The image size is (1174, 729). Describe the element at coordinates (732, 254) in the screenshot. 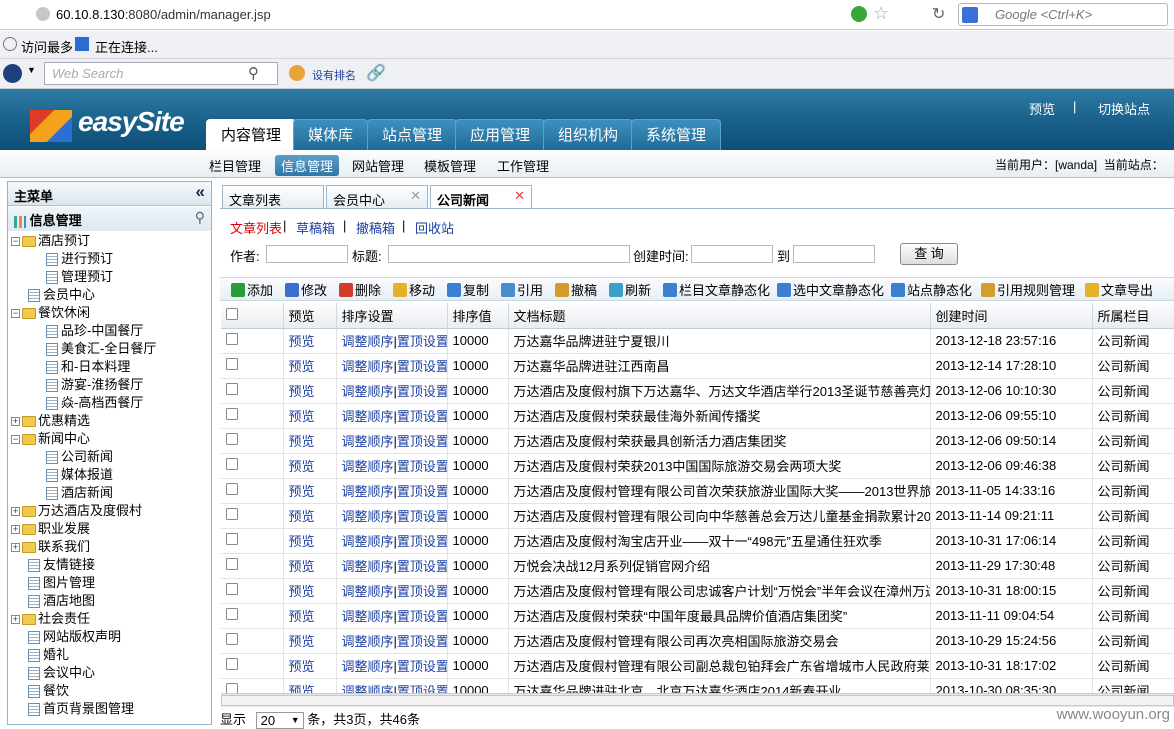

I see `date-from-input` at that location.